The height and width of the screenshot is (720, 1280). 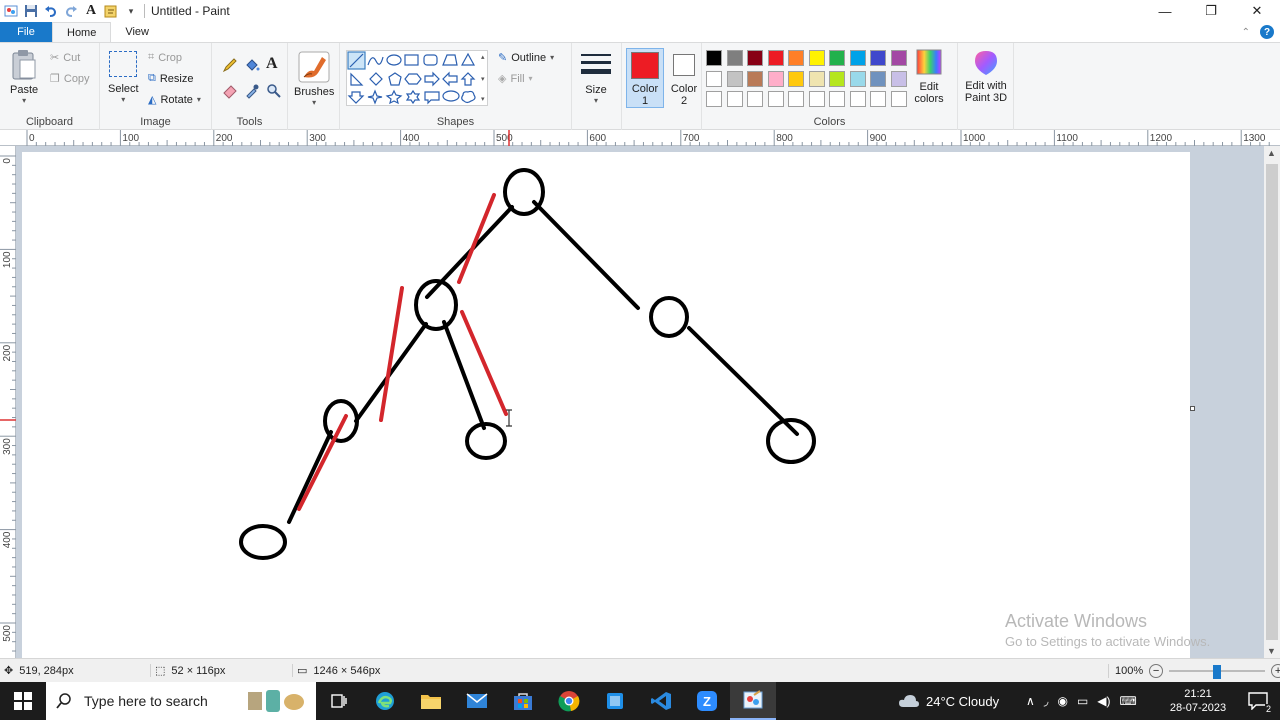 What do you see at coordinates (314, 79) in the screenshot?
I see `brushes-button: Brushes ▾` at bounding box center [314, 79].